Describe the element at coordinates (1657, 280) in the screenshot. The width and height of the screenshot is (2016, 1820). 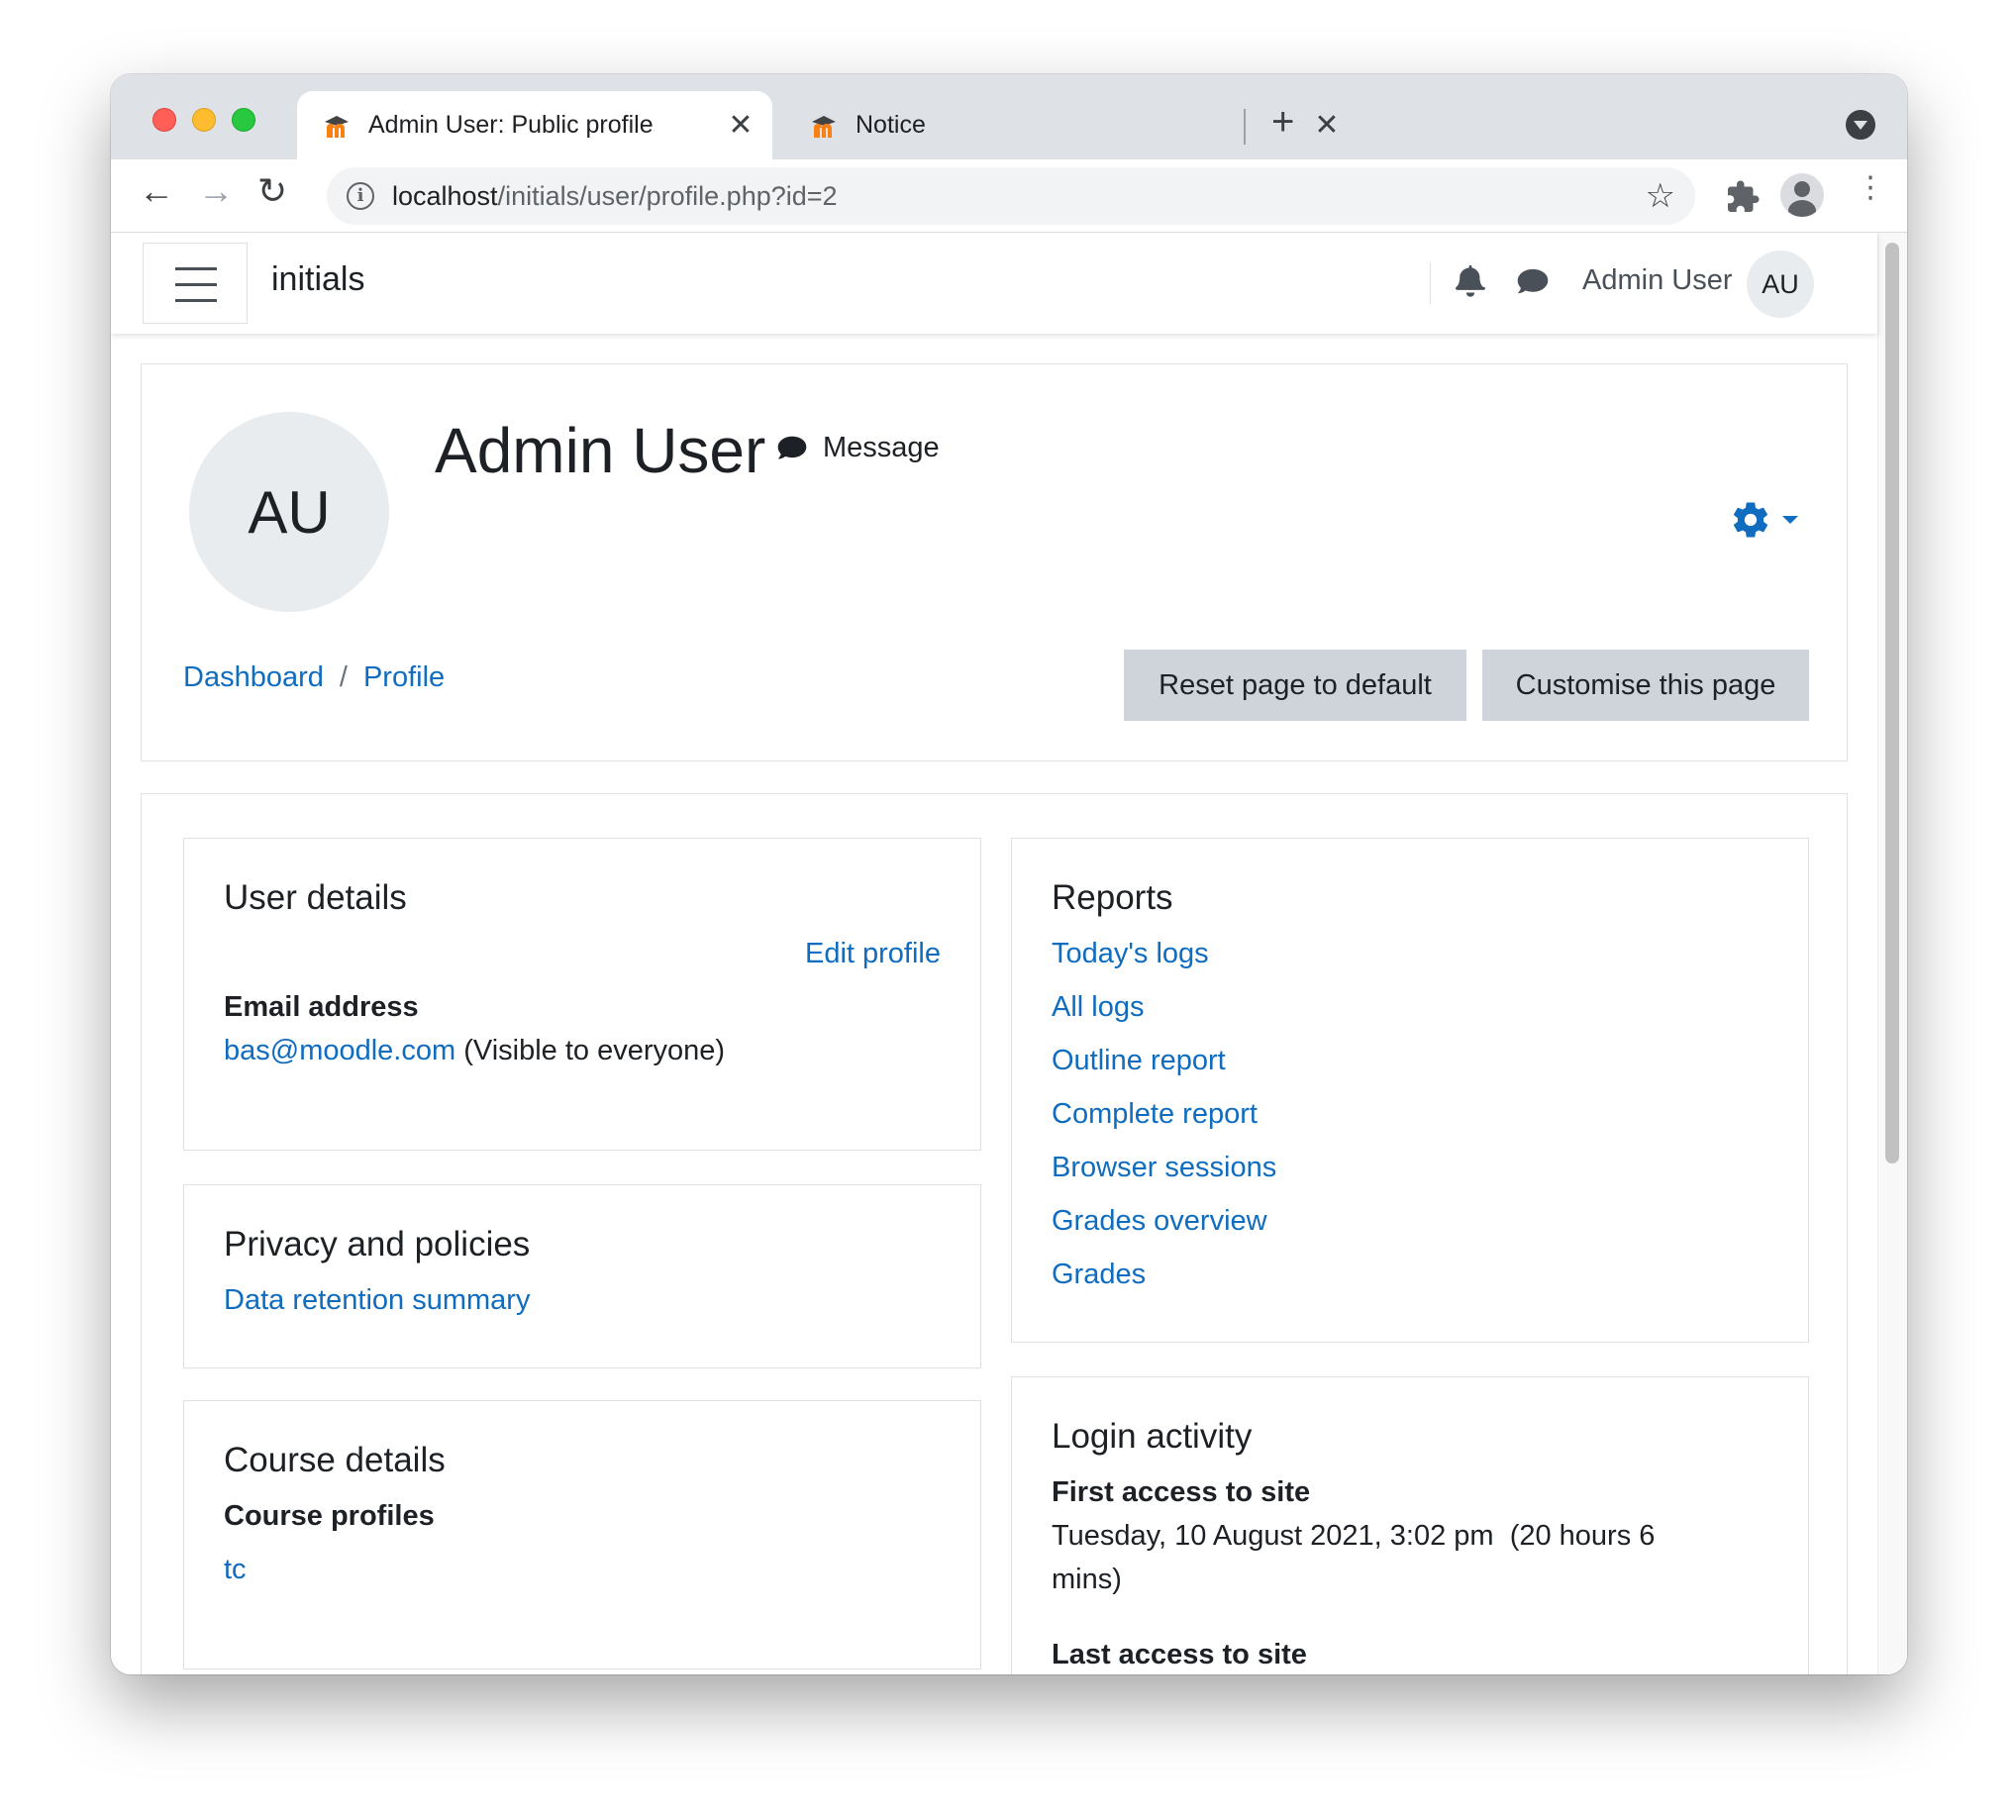
I see `user-menu-name: Admin User` at that location.